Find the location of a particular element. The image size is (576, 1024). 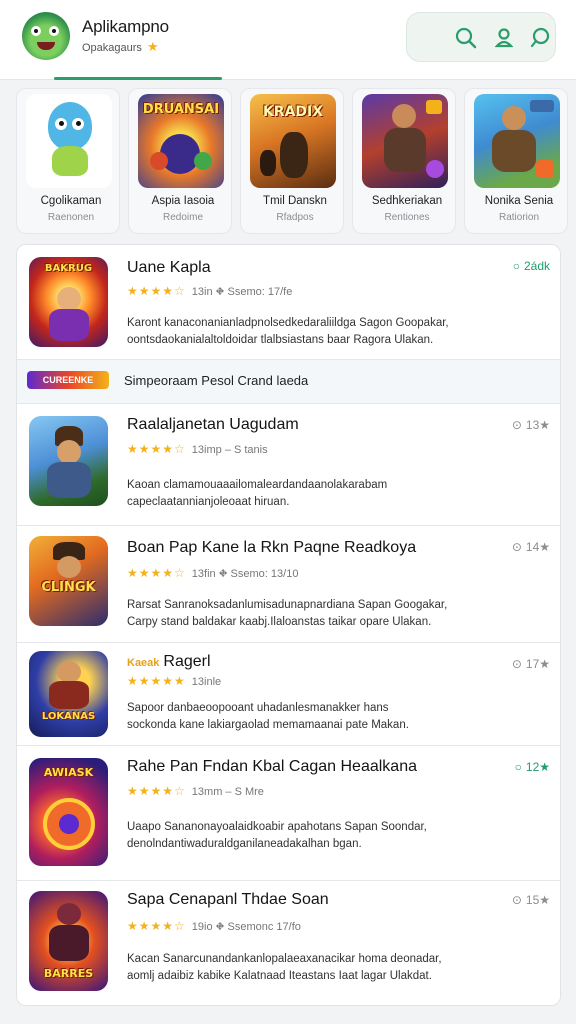

badge-text: 2ádk is located at coordinates (536, 266).